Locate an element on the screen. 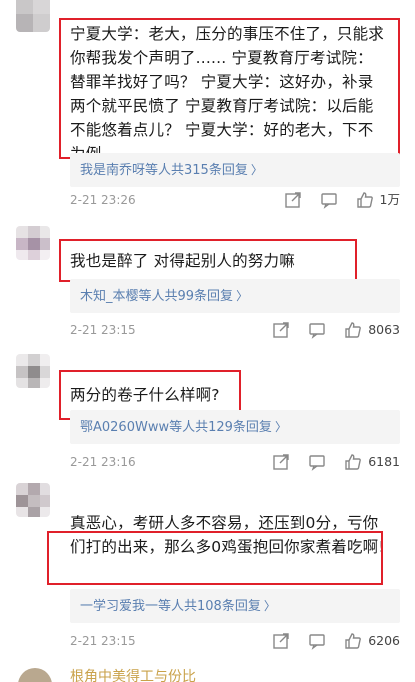 This screenshot has height=682, width=415. reply-count: 共129条回复 is located at coordinates (233, 427).